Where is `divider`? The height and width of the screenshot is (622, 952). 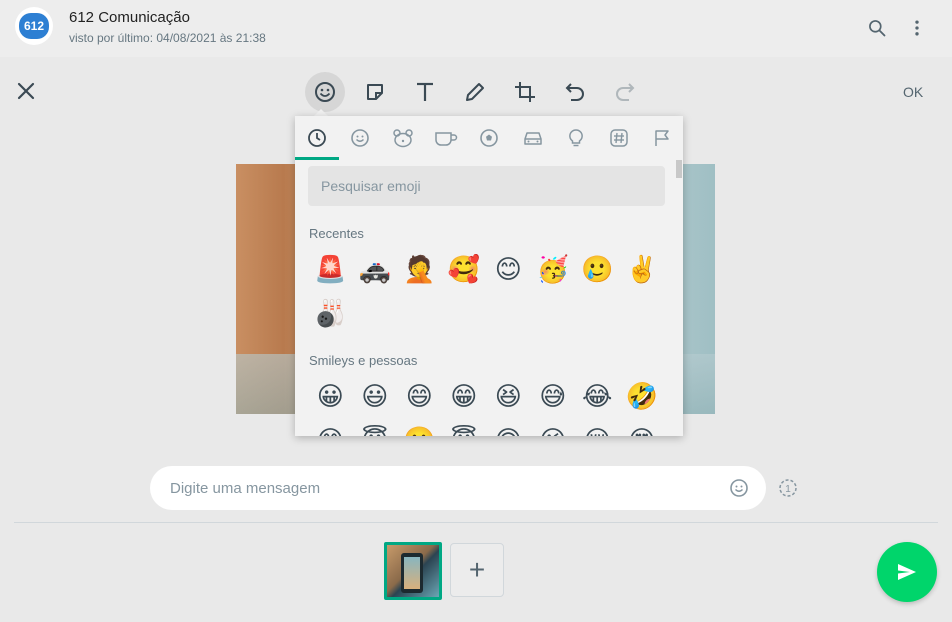
divider is located at coordinates (476, 522).